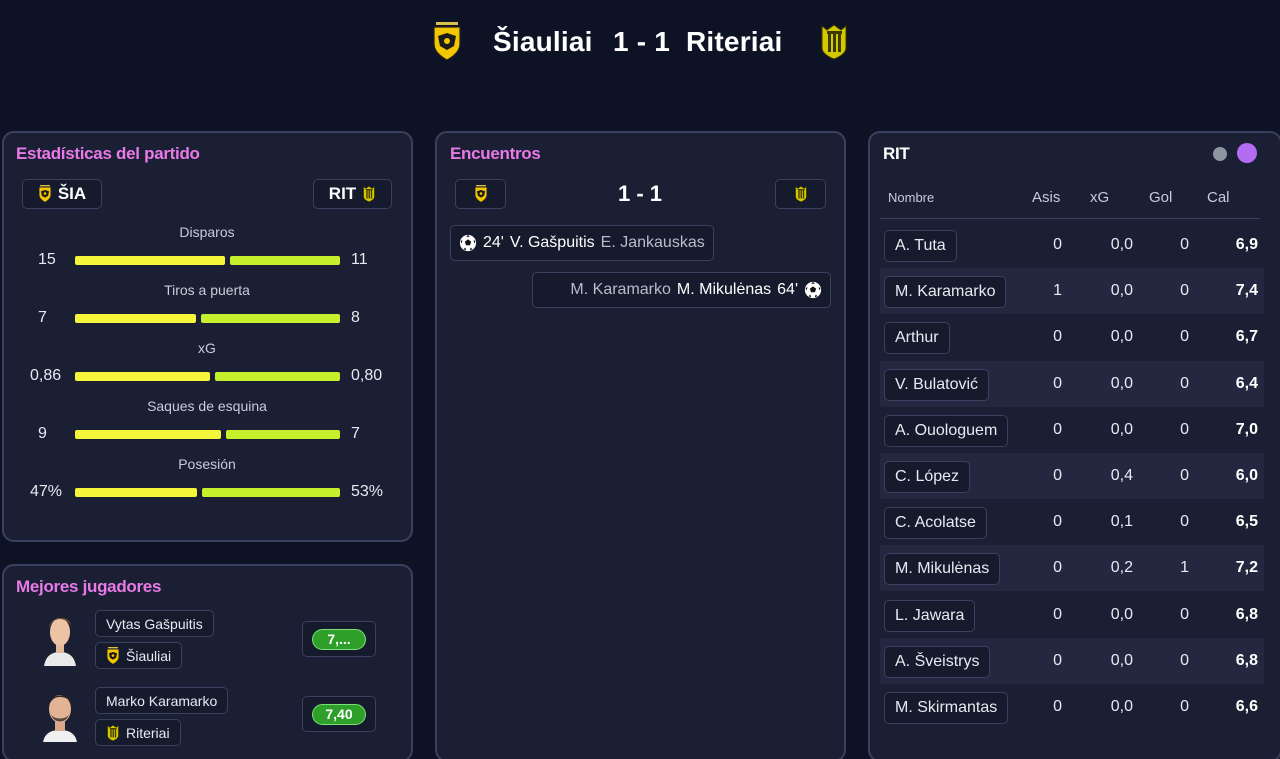 Image resolution: width=1280 pixels, height=759 pixels. I want to click on player-name-chip: M. Mikulėnas, so click(942, 569).